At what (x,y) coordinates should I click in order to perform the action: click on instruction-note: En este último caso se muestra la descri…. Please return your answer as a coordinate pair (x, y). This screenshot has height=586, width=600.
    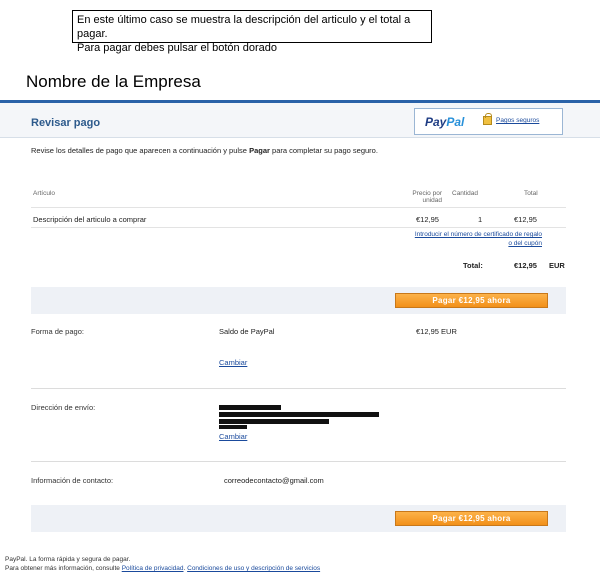
    Looking at the image, I should click on (252, 32).